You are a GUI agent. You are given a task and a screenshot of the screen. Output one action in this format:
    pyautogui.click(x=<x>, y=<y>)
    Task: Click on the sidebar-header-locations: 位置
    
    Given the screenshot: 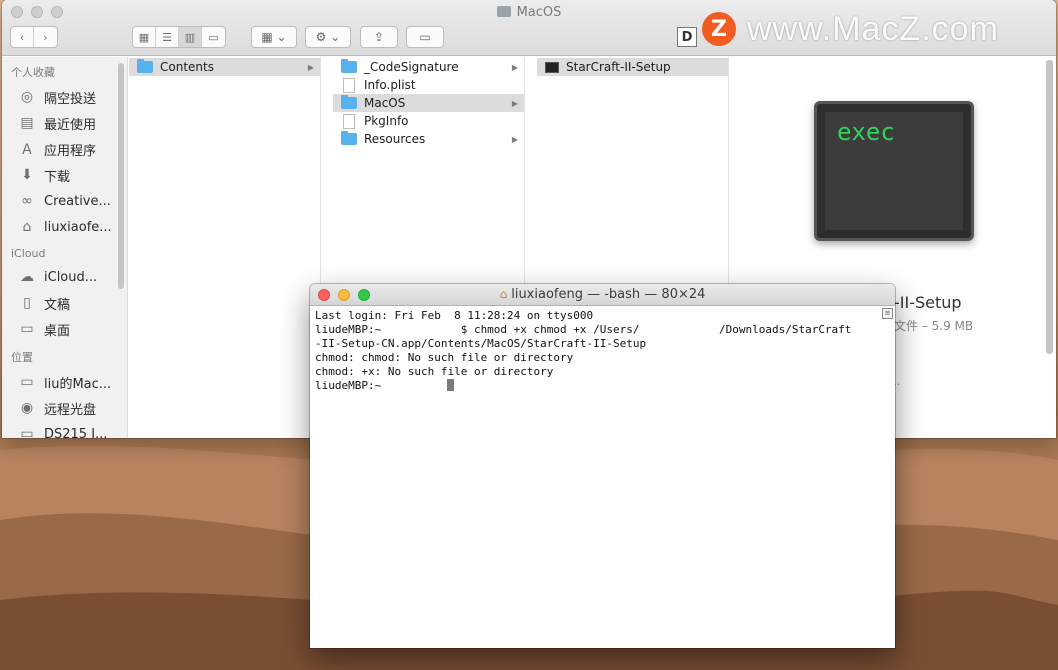 What is the action you would take?
    pyautogui.click(x=22, y=357)
    